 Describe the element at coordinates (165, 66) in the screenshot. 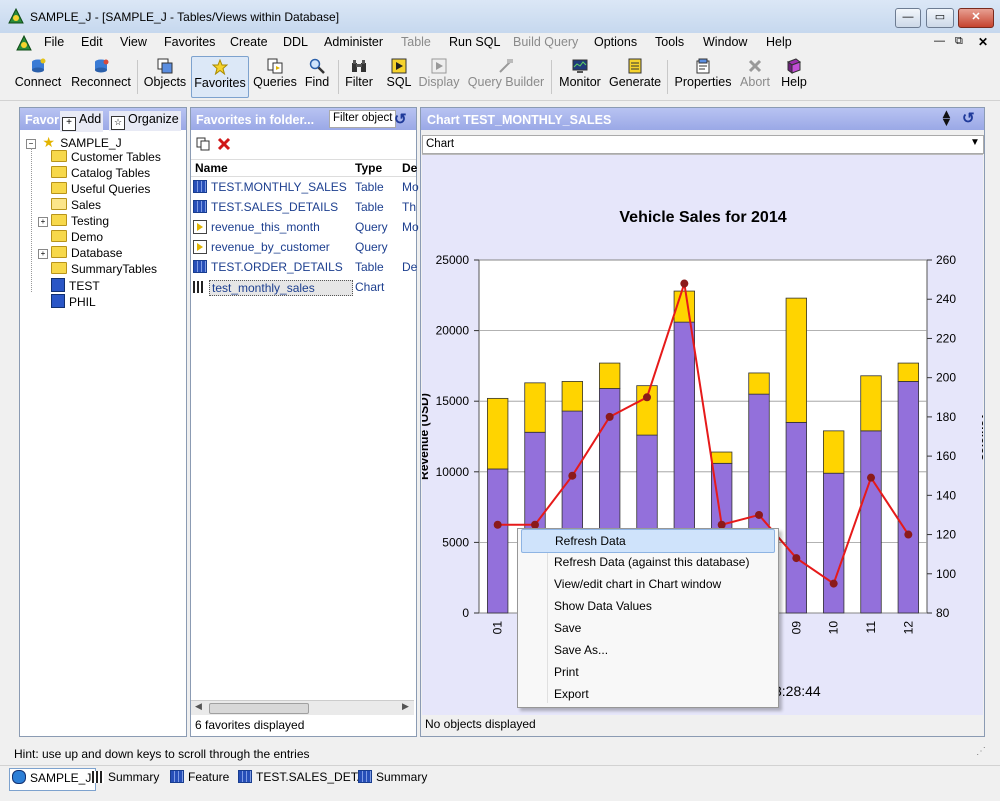

I see `objects-icon` at that location.